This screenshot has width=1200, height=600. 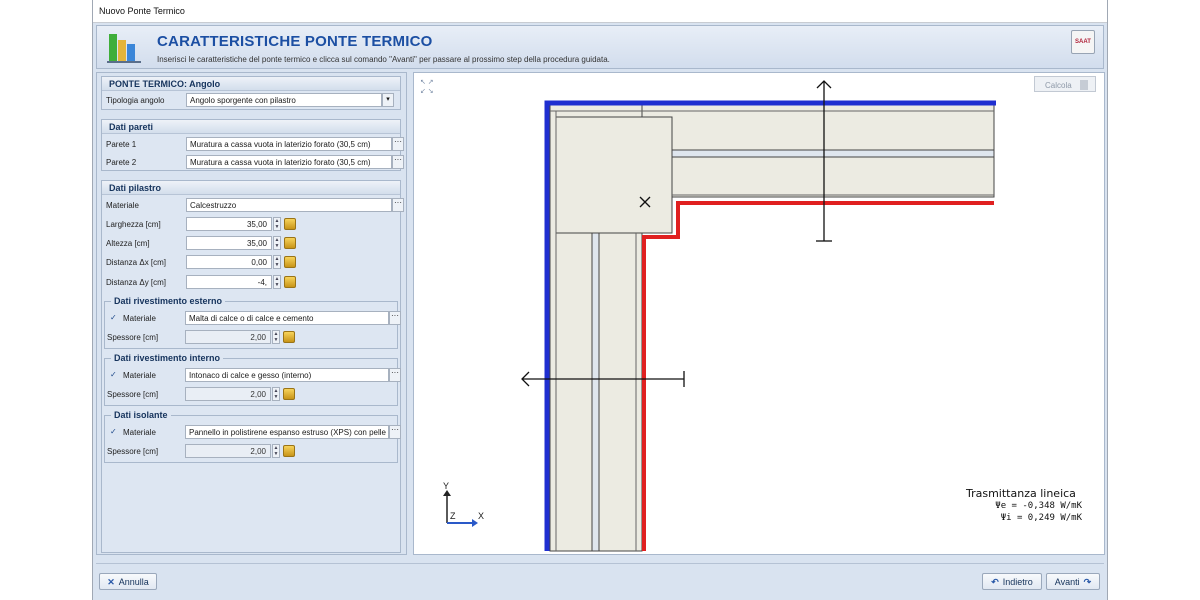 I want to click on annulla-button: ✕ Annulla, so click(x=128, y=581).